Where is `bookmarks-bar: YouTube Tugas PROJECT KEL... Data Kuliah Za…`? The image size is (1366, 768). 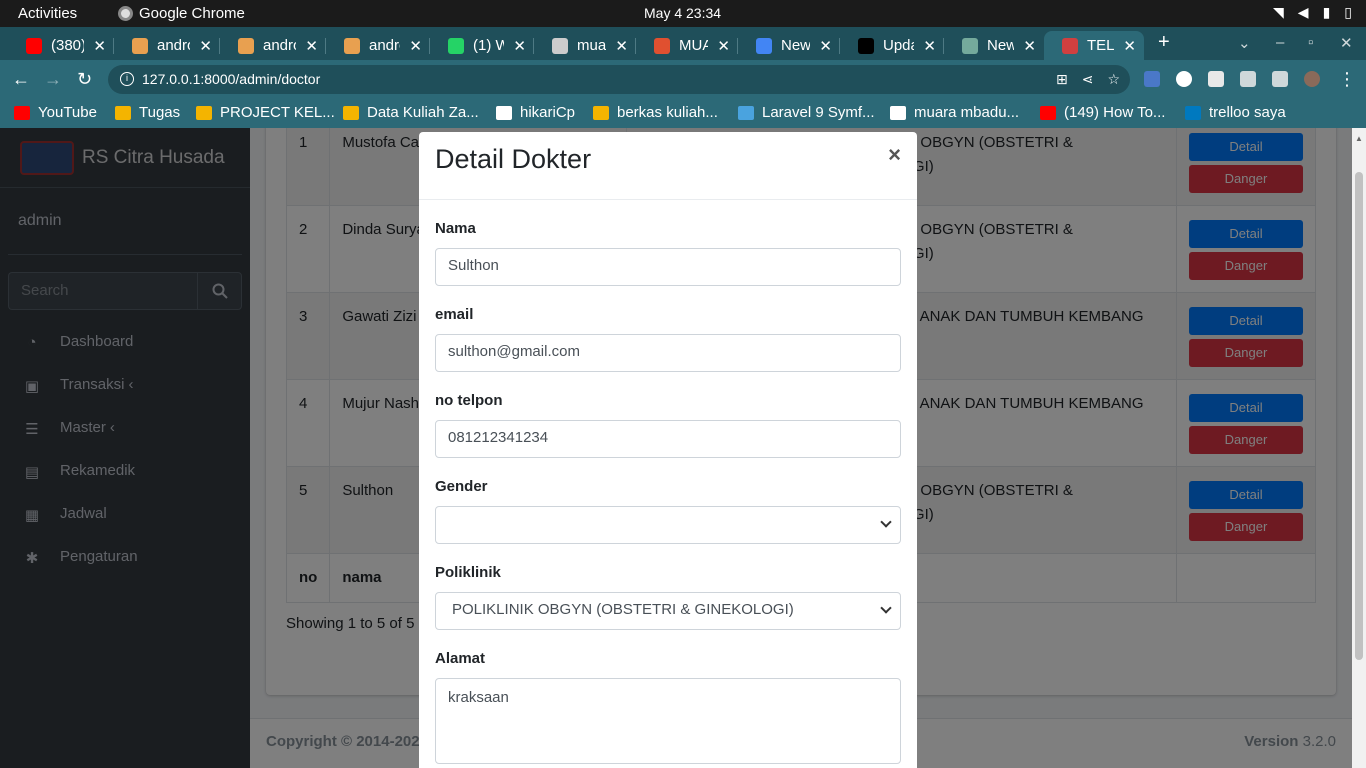
bookmarks-bar: YouTube Tugas PROJECT KEL... Data Kuliah Za… is located at coordinates (683, 113).